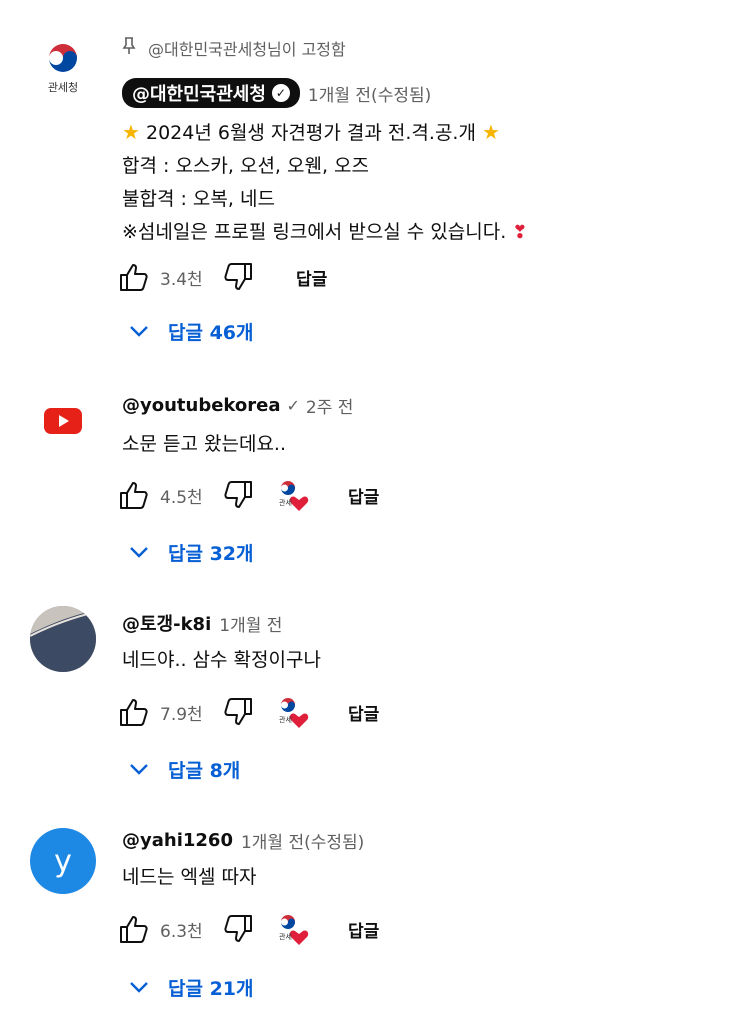 Image resolution: width=745 pixels, height=1024 pixels. I want to click on pinned-indicator: @대한민국관세청님이 고정함, so click(423, 48).